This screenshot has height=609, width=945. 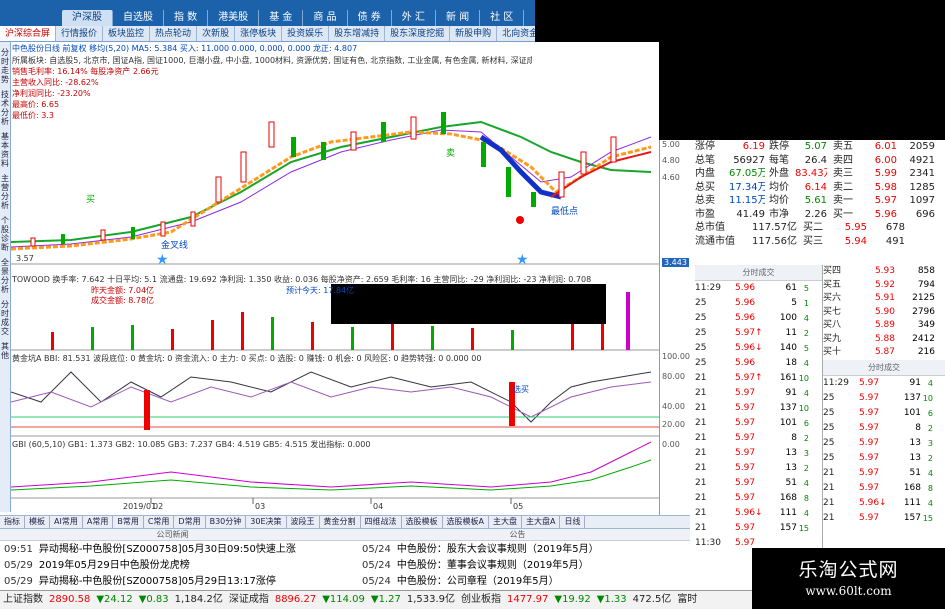 I want to click on indicator-tab: AI常用, so click(x=66, y=522).